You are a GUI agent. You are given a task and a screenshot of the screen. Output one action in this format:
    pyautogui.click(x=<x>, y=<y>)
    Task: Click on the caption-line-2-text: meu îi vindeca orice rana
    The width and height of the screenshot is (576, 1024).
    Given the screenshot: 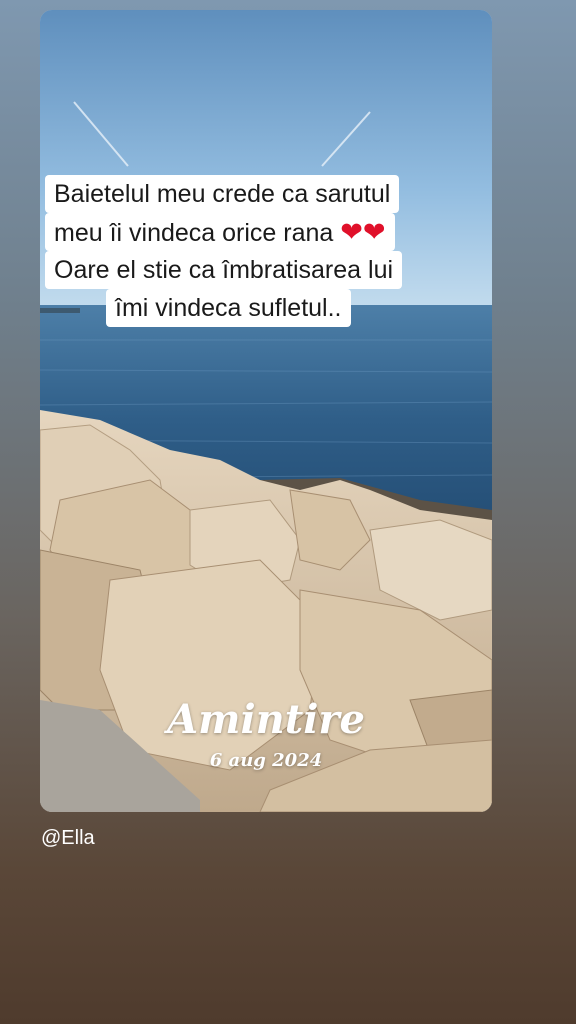 What is the action you would take?
    pyautogui.click(x=197, y=233)
    